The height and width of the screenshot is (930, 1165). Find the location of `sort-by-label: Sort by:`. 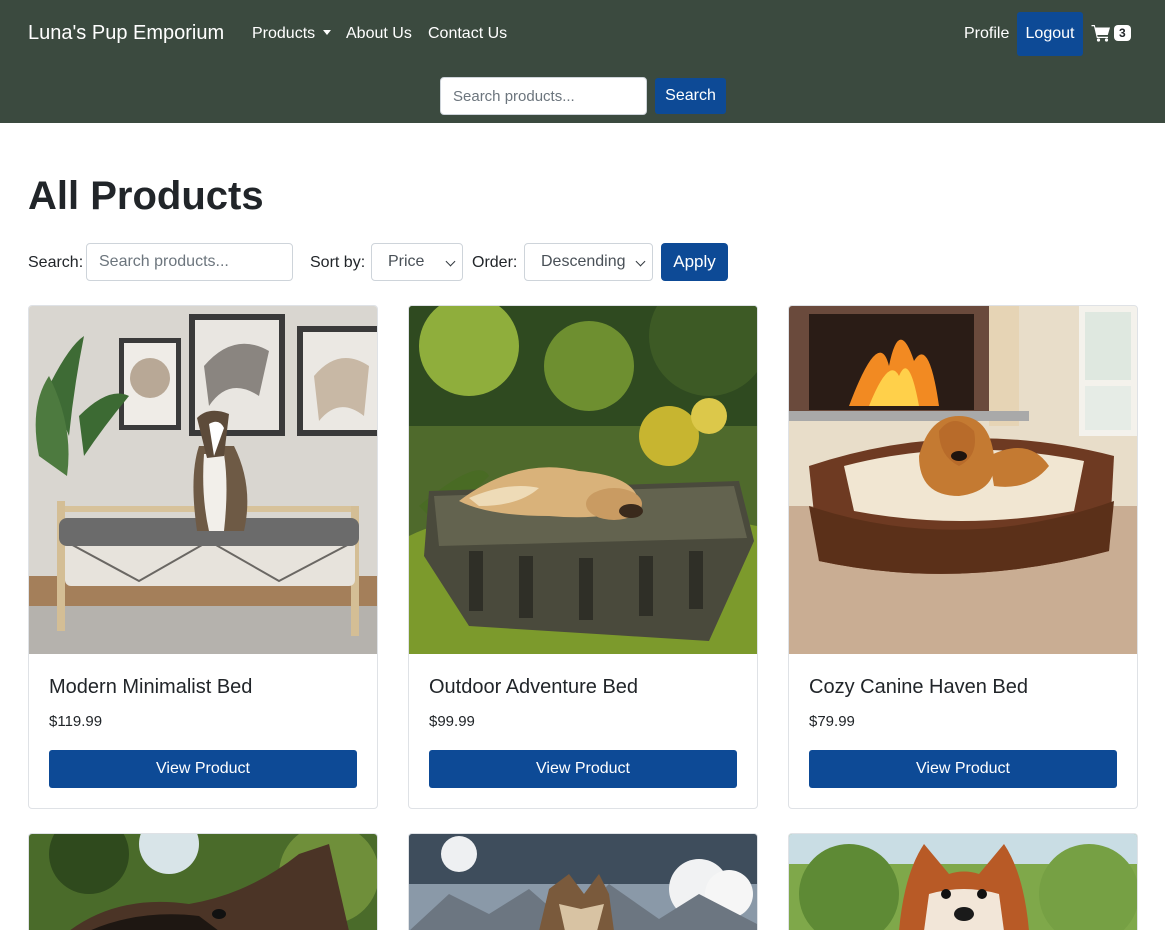

sort-by-label: Sort by: is located at coordinates (338, 262).